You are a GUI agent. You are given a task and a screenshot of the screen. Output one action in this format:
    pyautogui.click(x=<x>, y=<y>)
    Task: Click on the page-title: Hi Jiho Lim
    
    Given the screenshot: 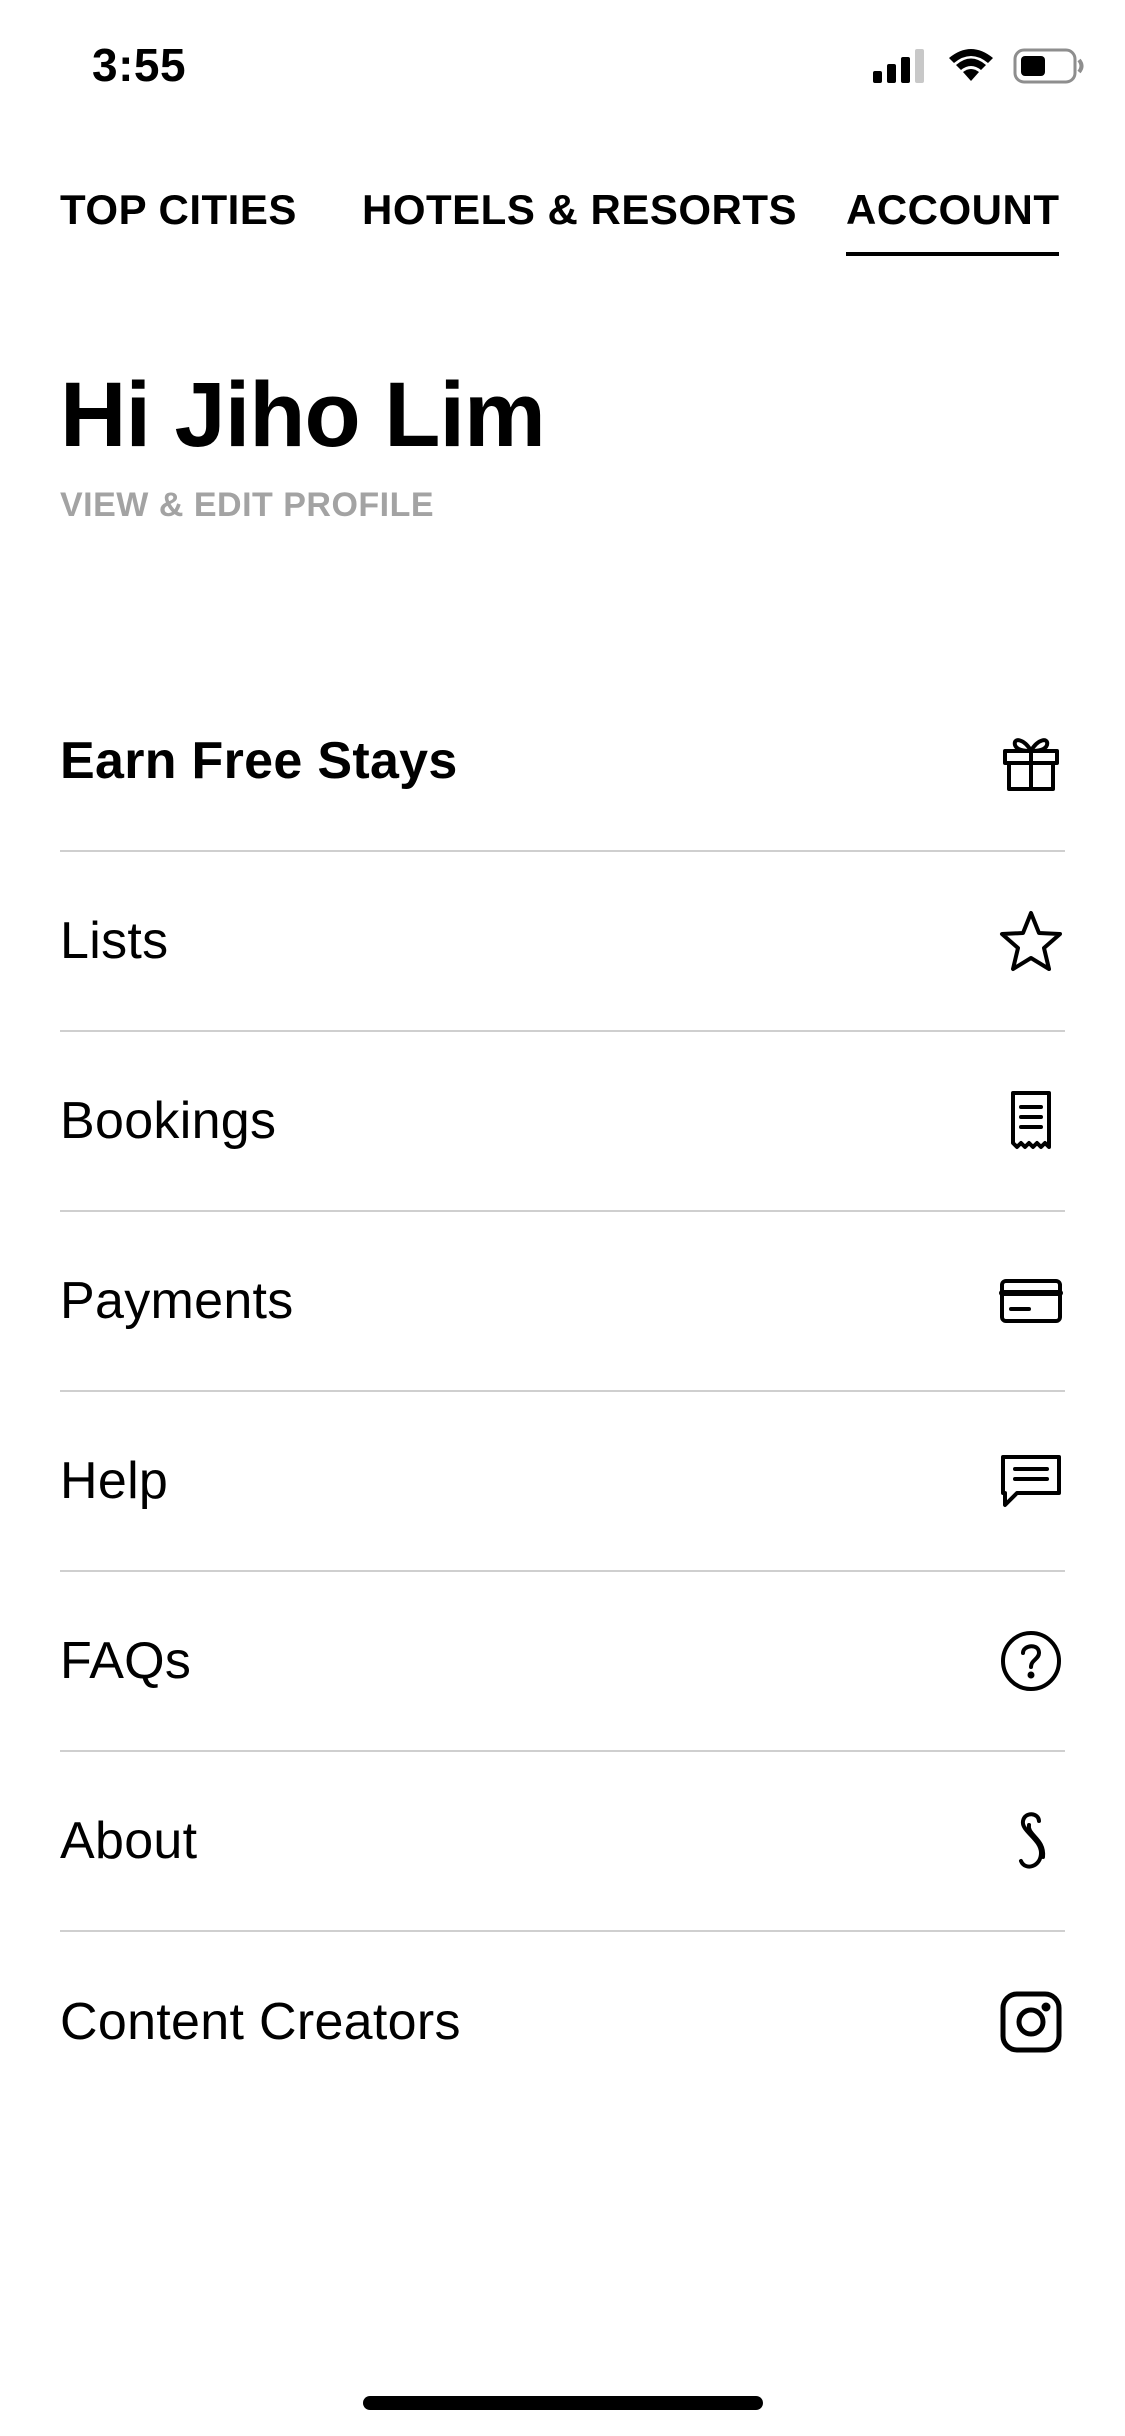 What is the action you would take?
    pyautogui.click(x=303, y=415)
    